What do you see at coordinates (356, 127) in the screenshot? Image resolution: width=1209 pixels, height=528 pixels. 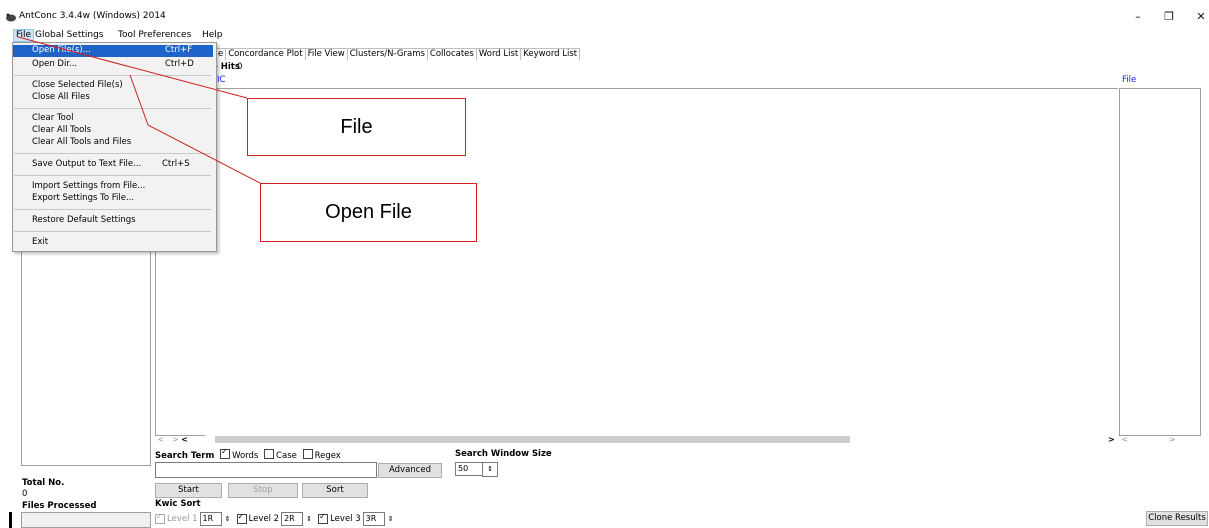 I see `callout-file: File` at bounding box center [356, 127].